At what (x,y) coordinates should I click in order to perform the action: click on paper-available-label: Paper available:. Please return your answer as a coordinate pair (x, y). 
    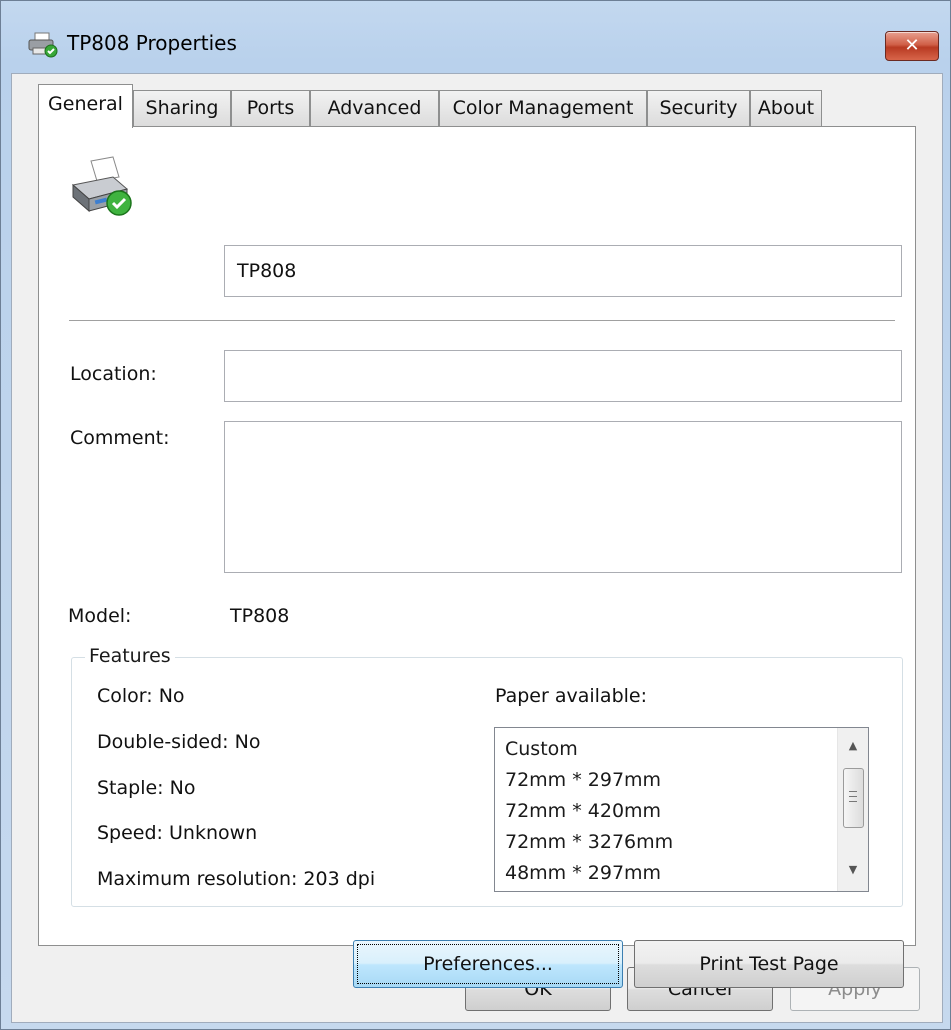
    Looking at the image, I should click on (571, 696).